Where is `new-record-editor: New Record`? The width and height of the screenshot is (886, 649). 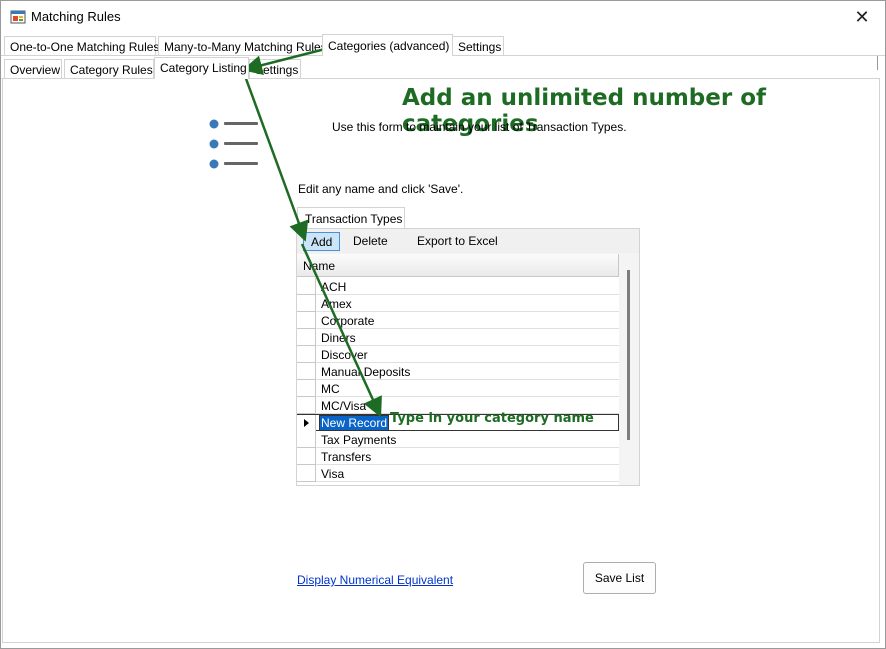 new-record-editor: New Record is located at coordinates (354, 423).